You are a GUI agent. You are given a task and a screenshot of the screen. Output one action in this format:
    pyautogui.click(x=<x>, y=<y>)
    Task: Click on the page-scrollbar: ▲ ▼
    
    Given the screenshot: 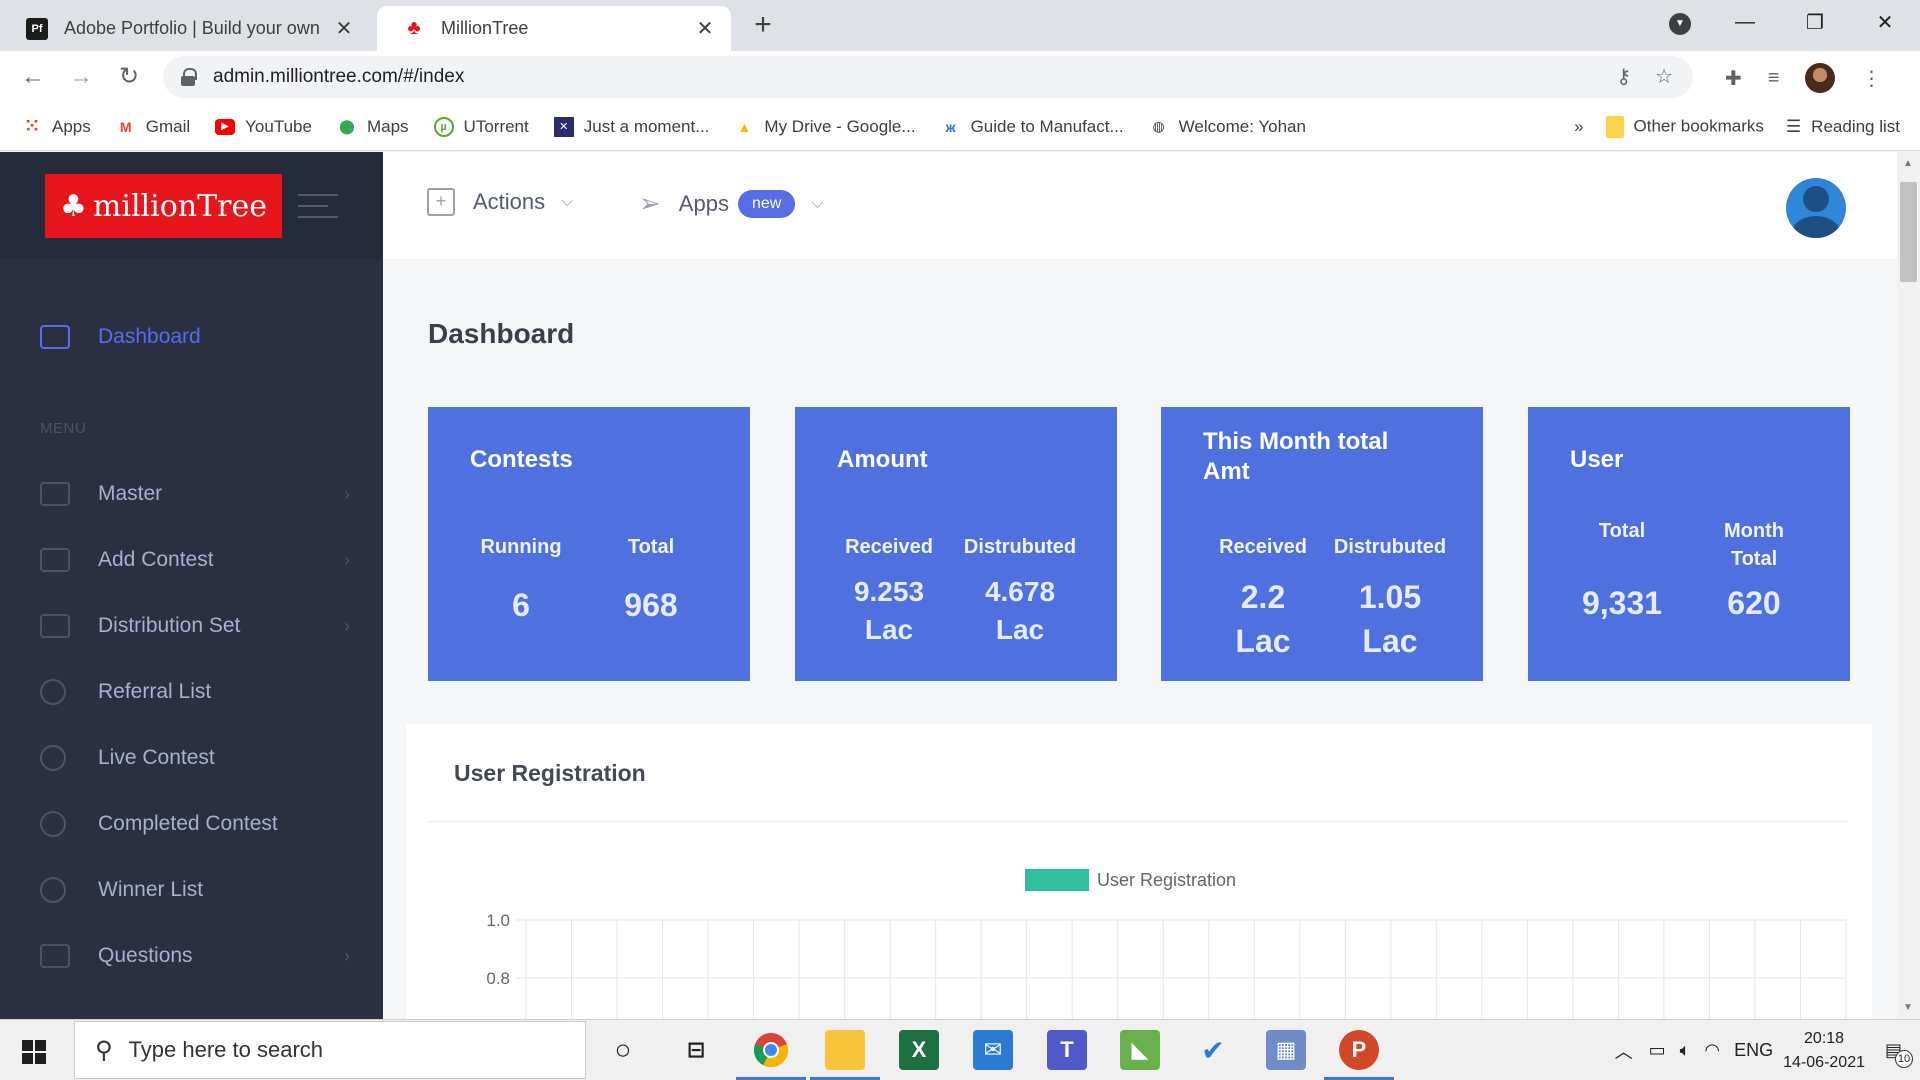 What is the action you would take?
    pyautogui.click(x=1908, y=585)
    